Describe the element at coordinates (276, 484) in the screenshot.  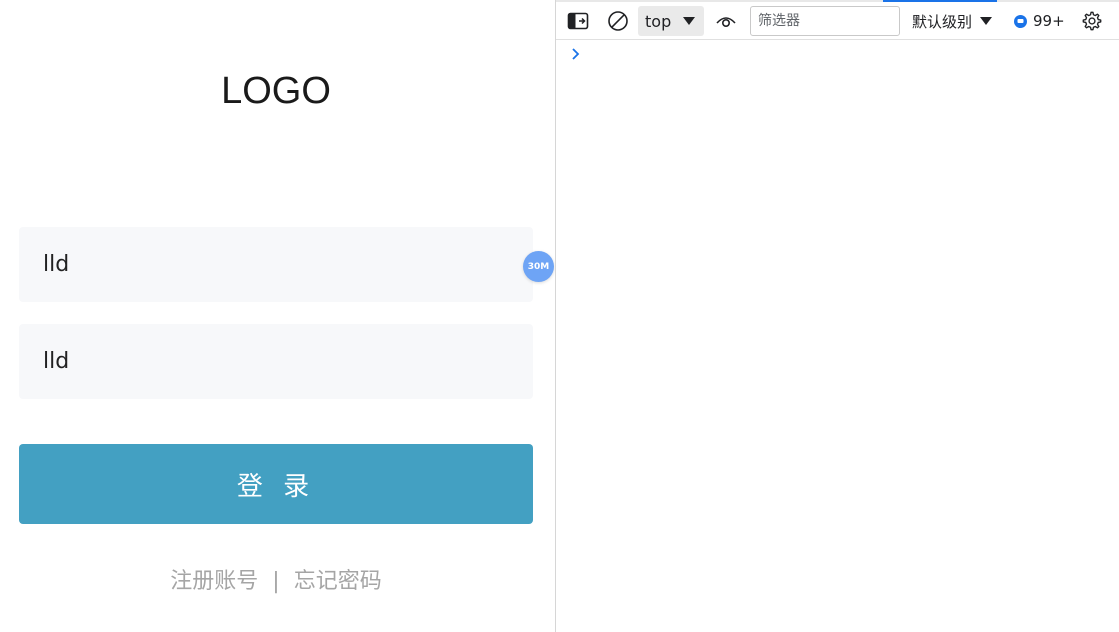
I see `login-button: 登 录` at that location.